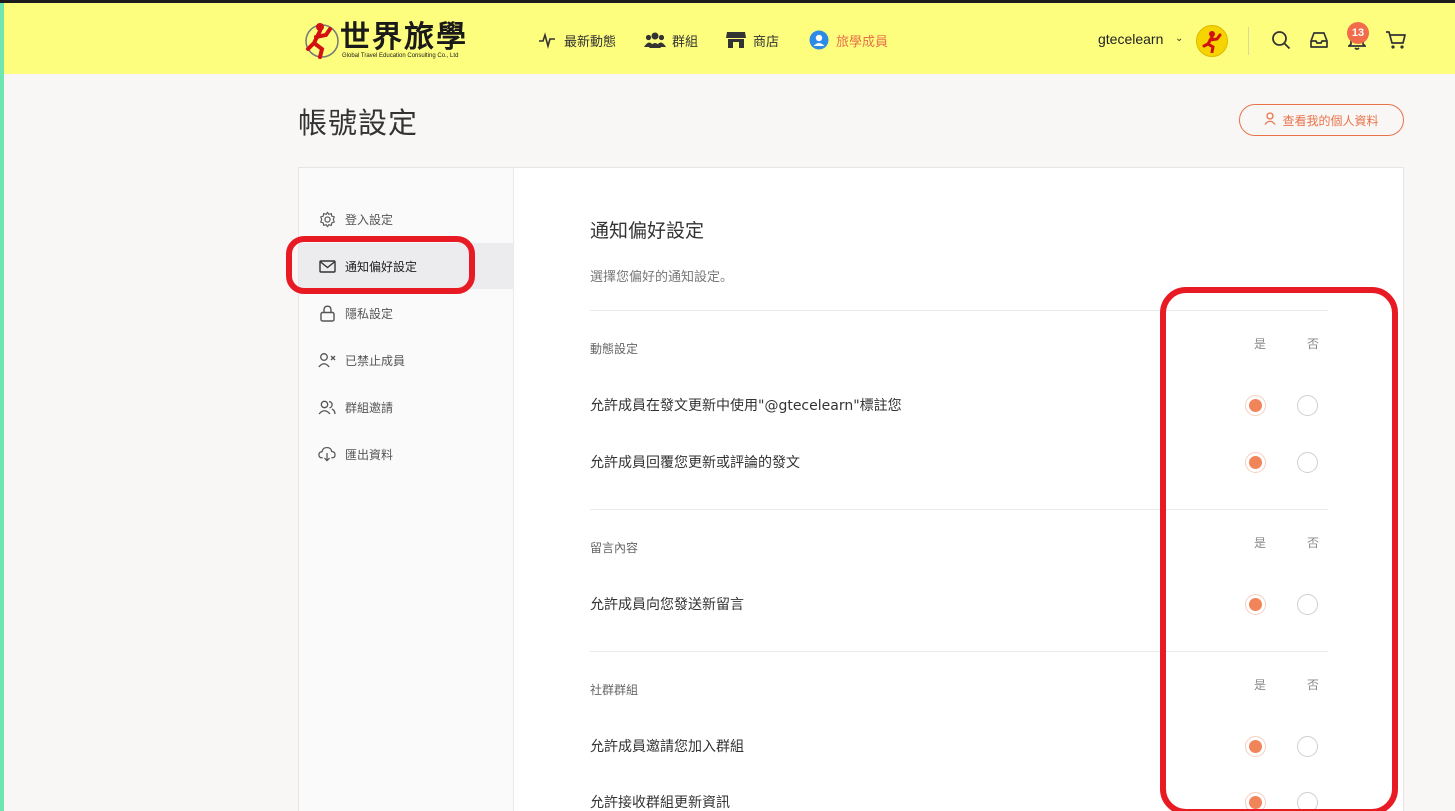 The width and height of the screenshot is (1455, 811). Describe the element at coordinates (667, 605) in the screenshot. I see `setting-row-label: 允許成員向您發送新留言` at that location.